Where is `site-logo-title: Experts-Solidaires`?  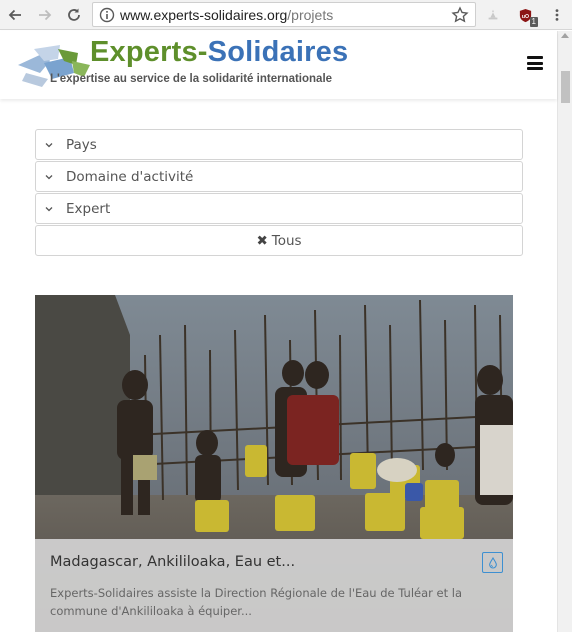 site-logo-title: Experts-Solidaires is located at coordinates (219, 52).